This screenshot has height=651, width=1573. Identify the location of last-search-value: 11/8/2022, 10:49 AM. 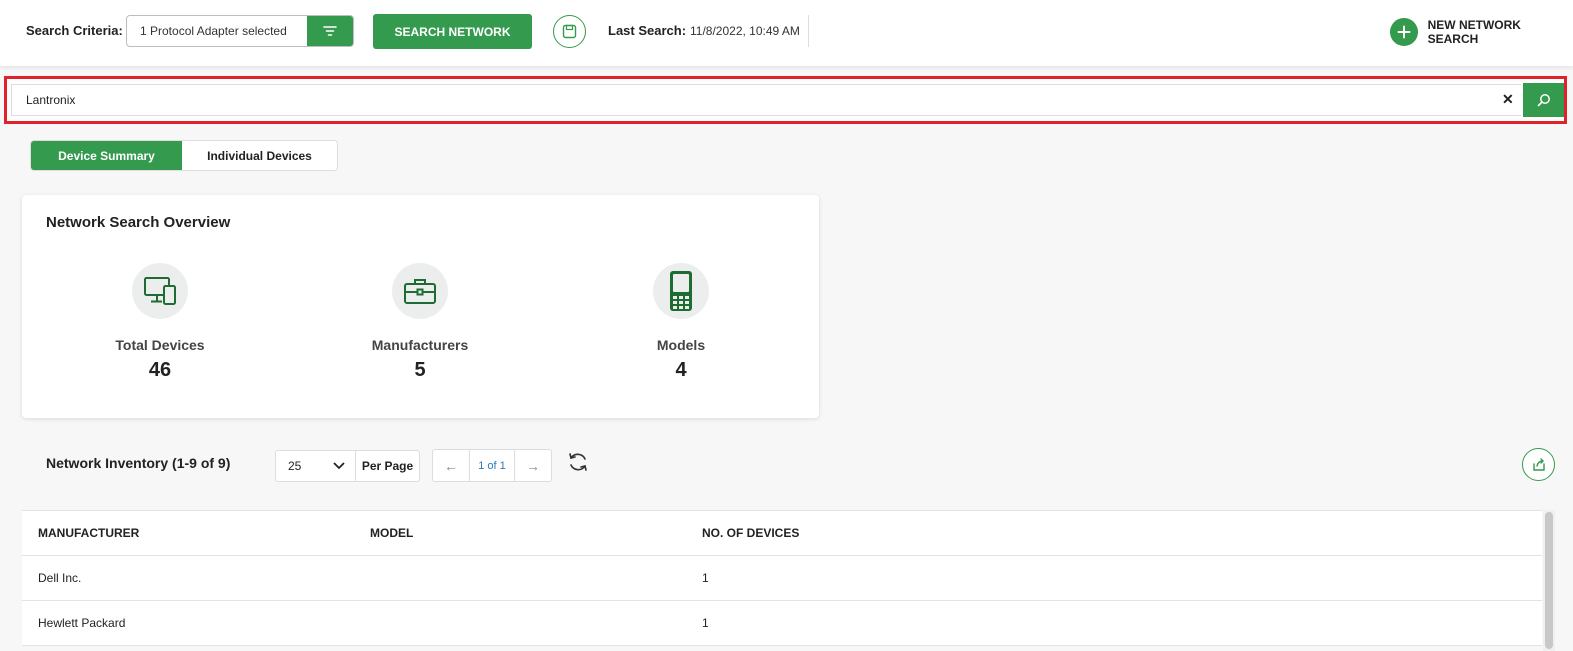
(745, 31).